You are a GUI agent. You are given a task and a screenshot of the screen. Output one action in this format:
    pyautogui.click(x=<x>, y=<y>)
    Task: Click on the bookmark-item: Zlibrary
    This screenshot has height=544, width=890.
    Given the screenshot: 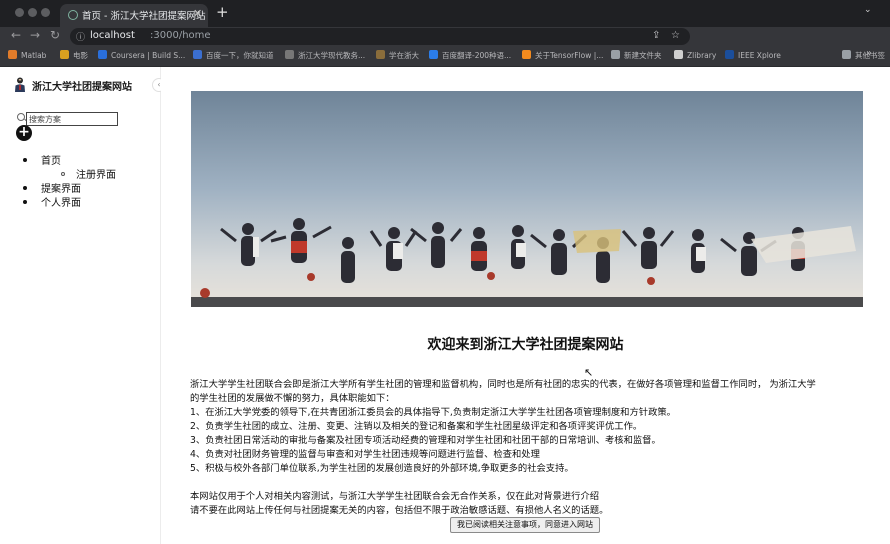 What is the action you would take?
    pyautogui.click(x=695, y=55)
    